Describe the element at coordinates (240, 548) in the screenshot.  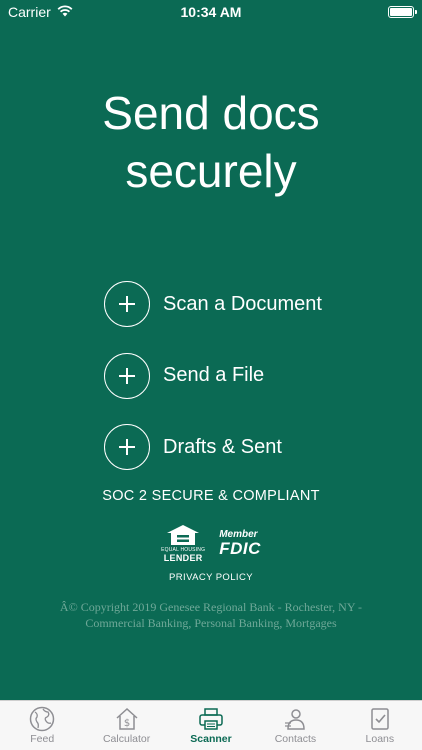
I see `fdic-name-text: FDIC` at that location.